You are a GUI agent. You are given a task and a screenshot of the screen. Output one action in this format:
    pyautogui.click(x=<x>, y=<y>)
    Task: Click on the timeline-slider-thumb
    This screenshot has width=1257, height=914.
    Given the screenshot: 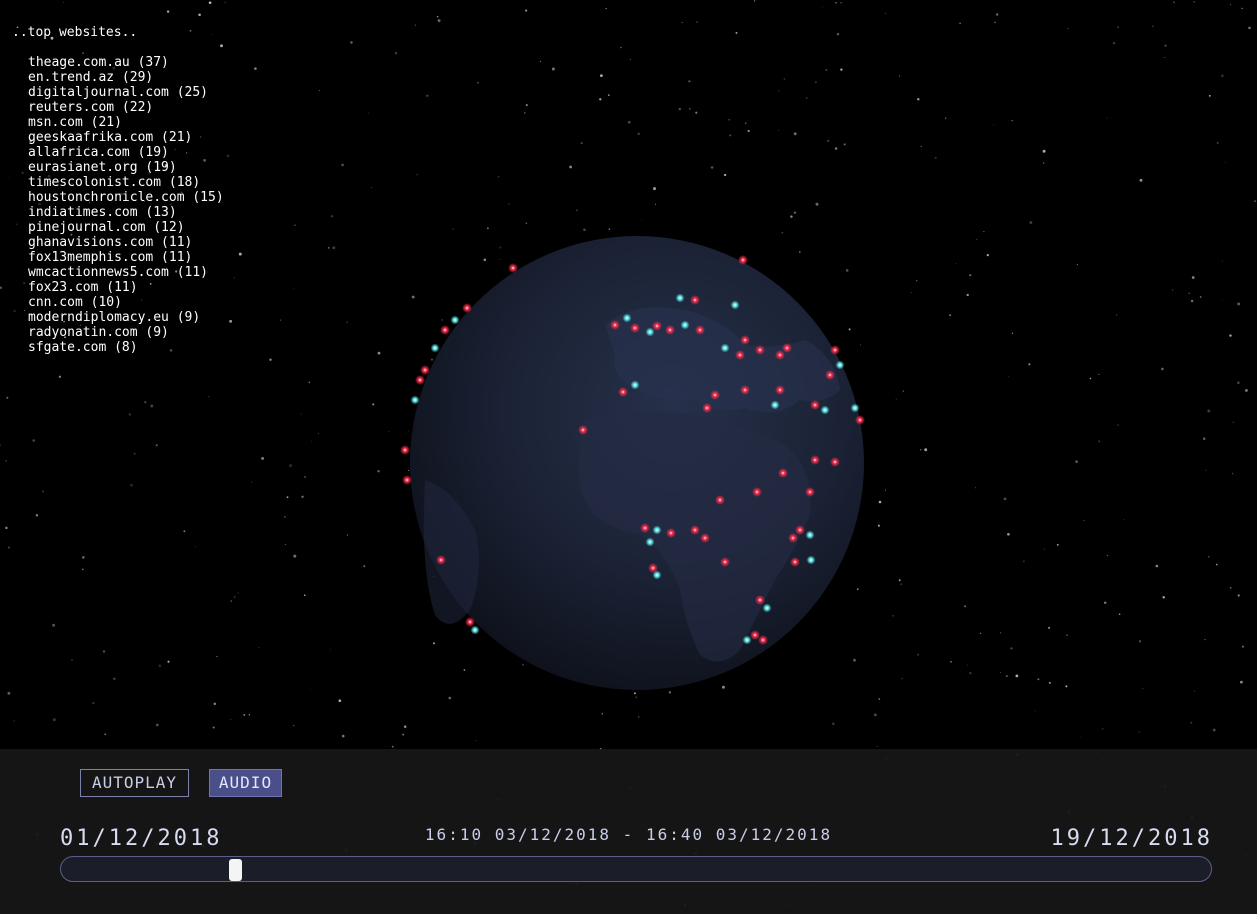 What is the action you would take?
    pyautogui.click(x=235, y=870)
    